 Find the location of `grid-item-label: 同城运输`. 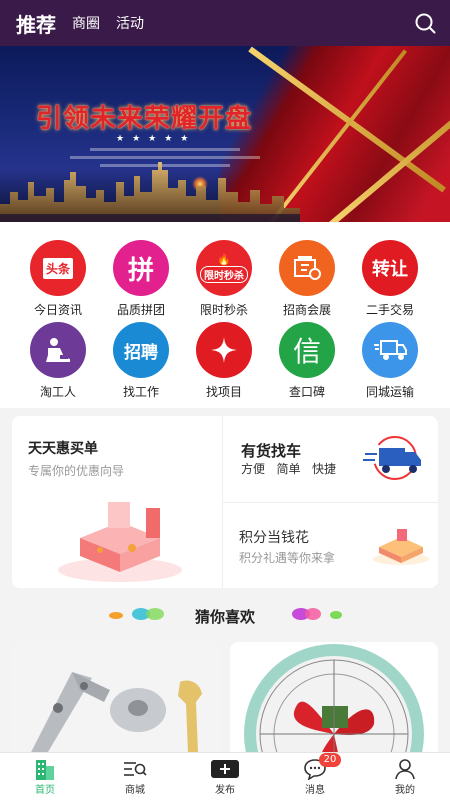

grid-item-label: 同城运输 is located at coordinates (389, 392).